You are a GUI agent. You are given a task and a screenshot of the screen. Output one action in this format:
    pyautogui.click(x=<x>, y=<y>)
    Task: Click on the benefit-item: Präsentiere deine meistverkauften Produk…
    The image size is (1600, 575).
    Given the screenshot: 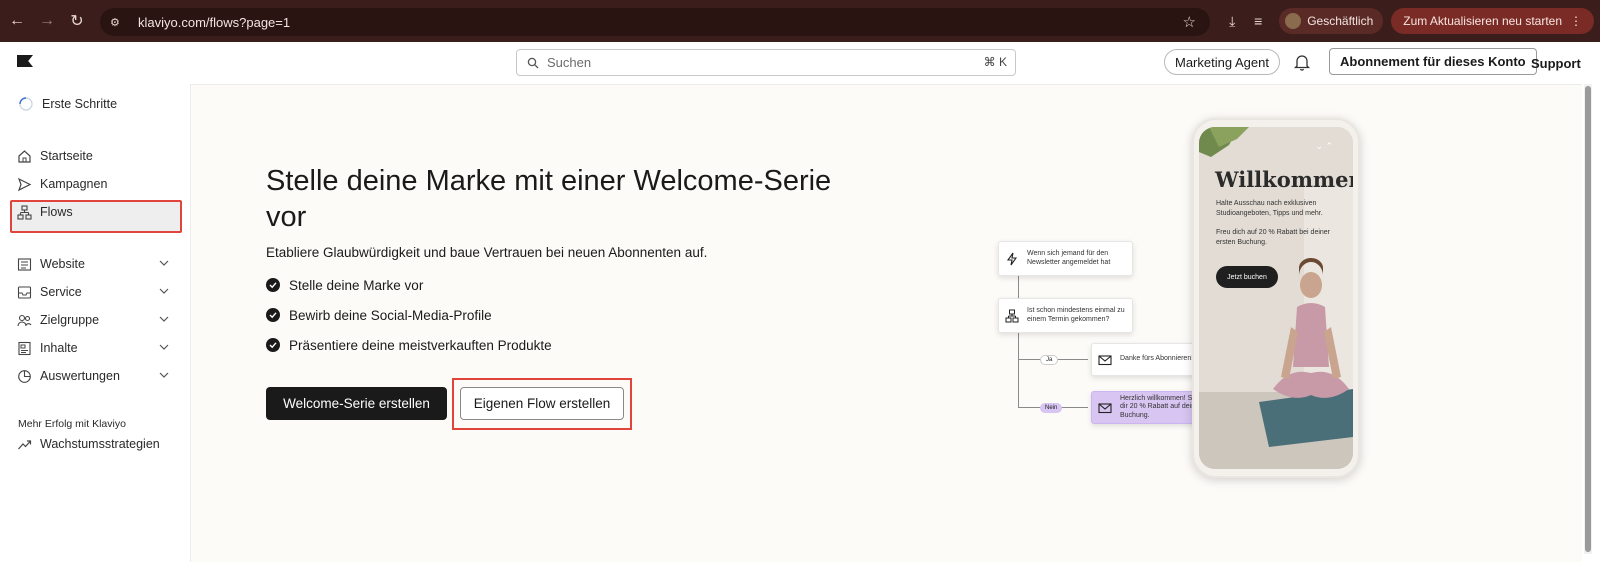 What is the action you would take?
    pyautogui.click(x=409, y=345)
    